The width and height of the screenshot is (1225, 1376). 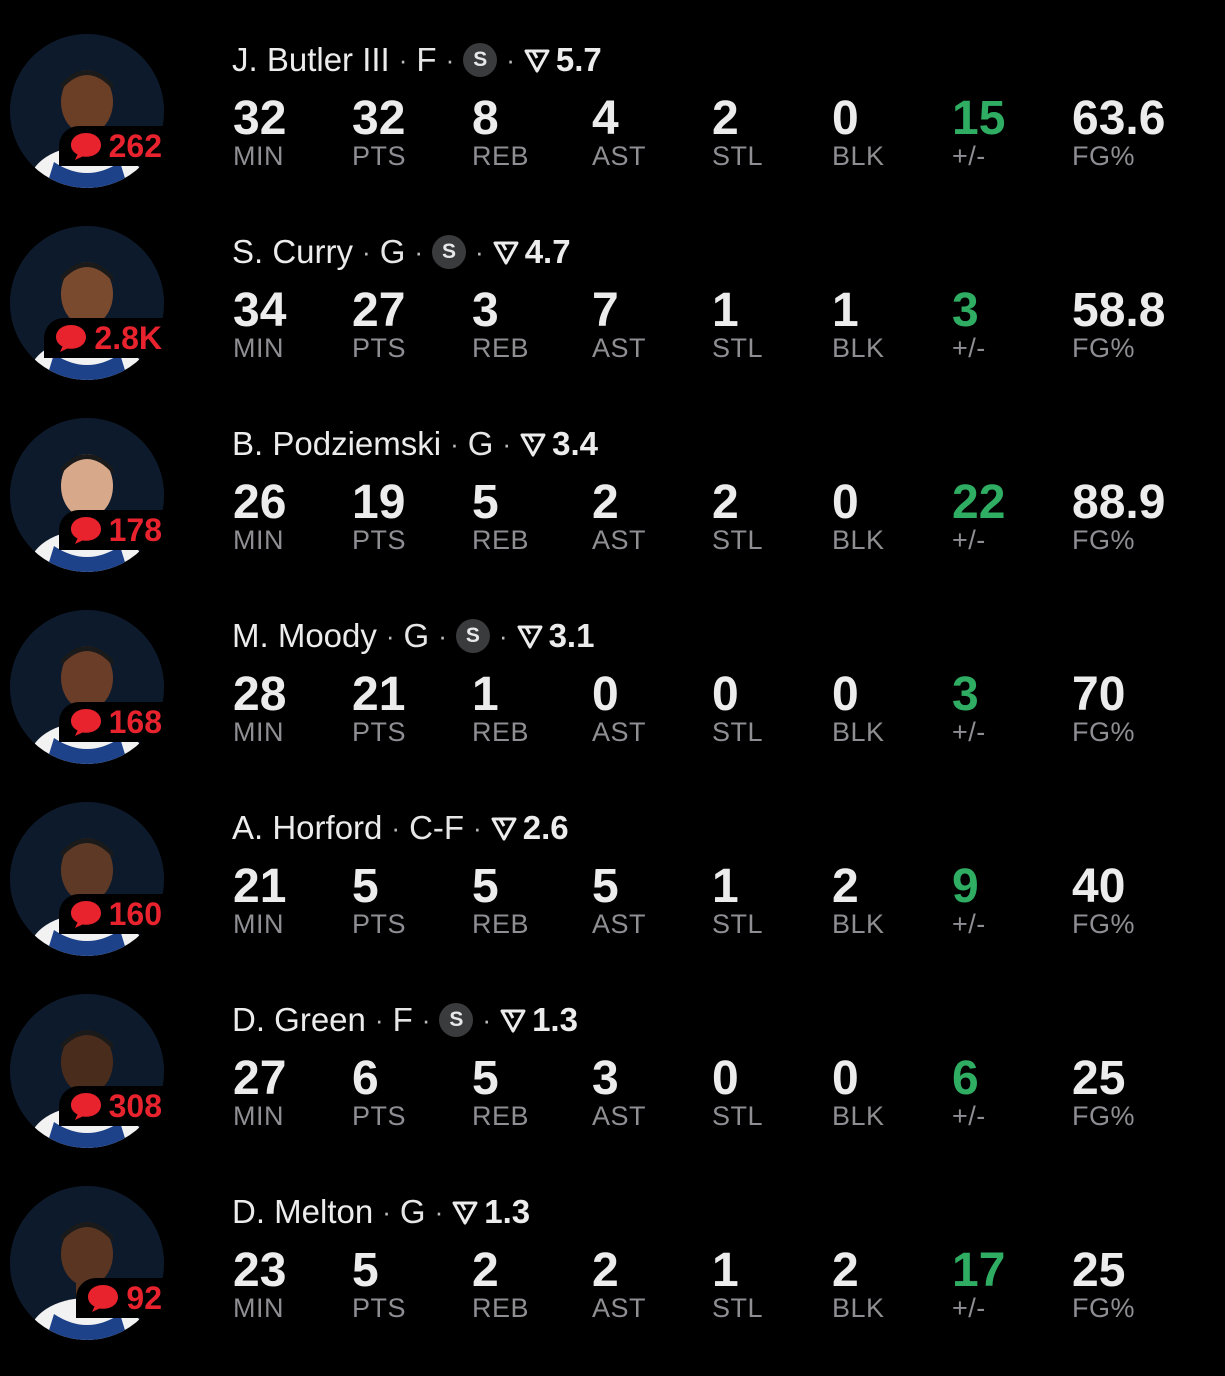 I want to click on player-name: A. Horford, so click(x=307, y=828).